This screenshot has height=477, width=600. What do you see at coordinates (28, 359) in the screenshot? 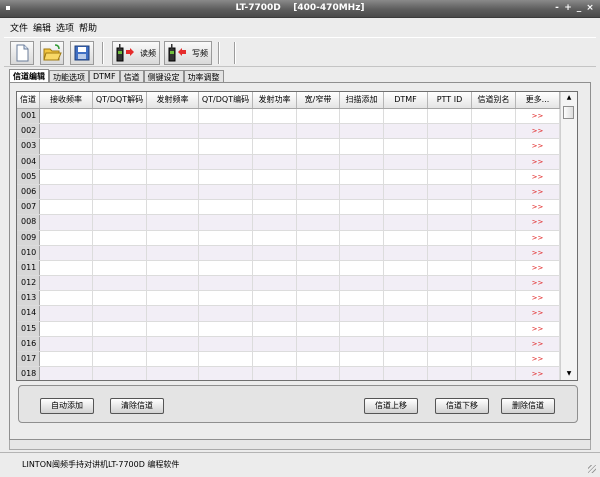
I see `channel-number-cell: 017` at bounding box center [28, 359].